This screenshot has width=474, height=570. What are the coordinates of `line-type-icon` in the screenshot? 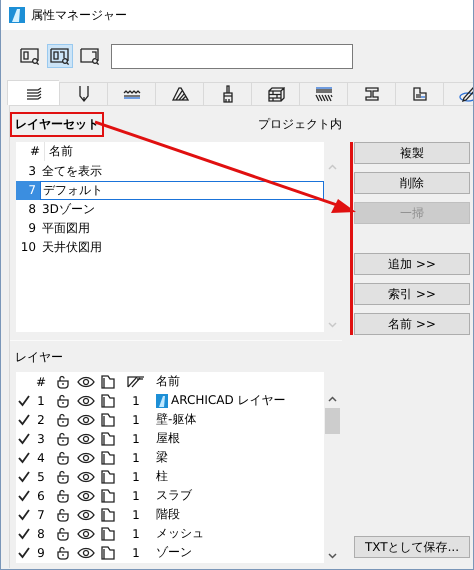 It's located at (131, 94).